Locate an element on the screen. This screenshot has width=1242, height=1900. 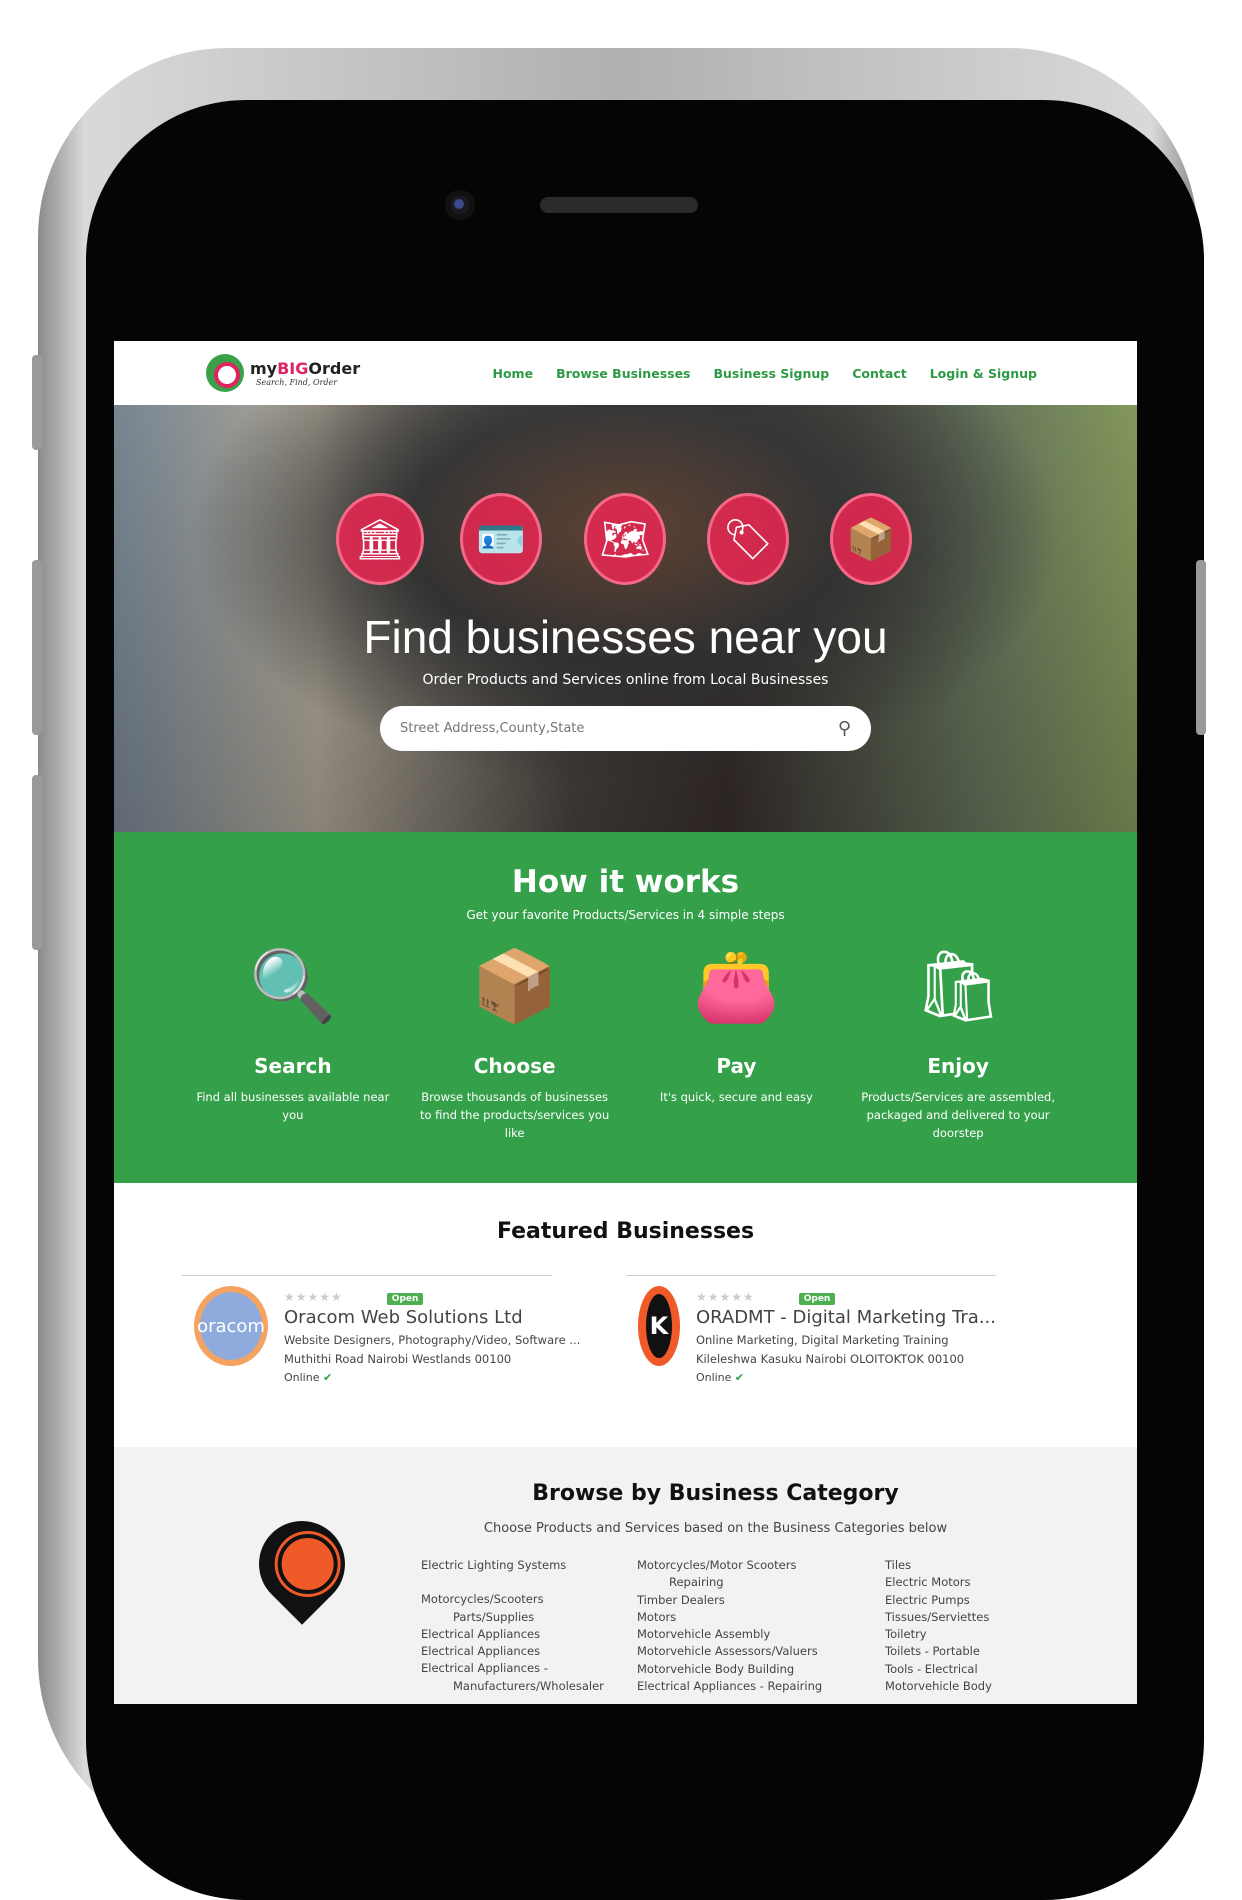
category-link: Motorvehicle Assembly is located at coordinates (737, 1634).